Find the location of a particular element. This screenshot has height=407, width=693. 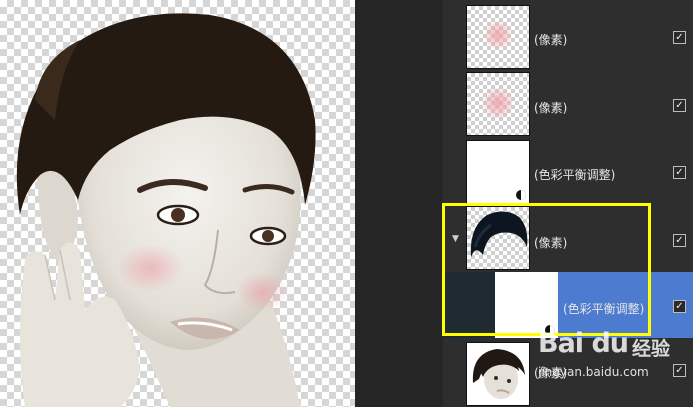

workspace-background is located at coordinates (399, 203).